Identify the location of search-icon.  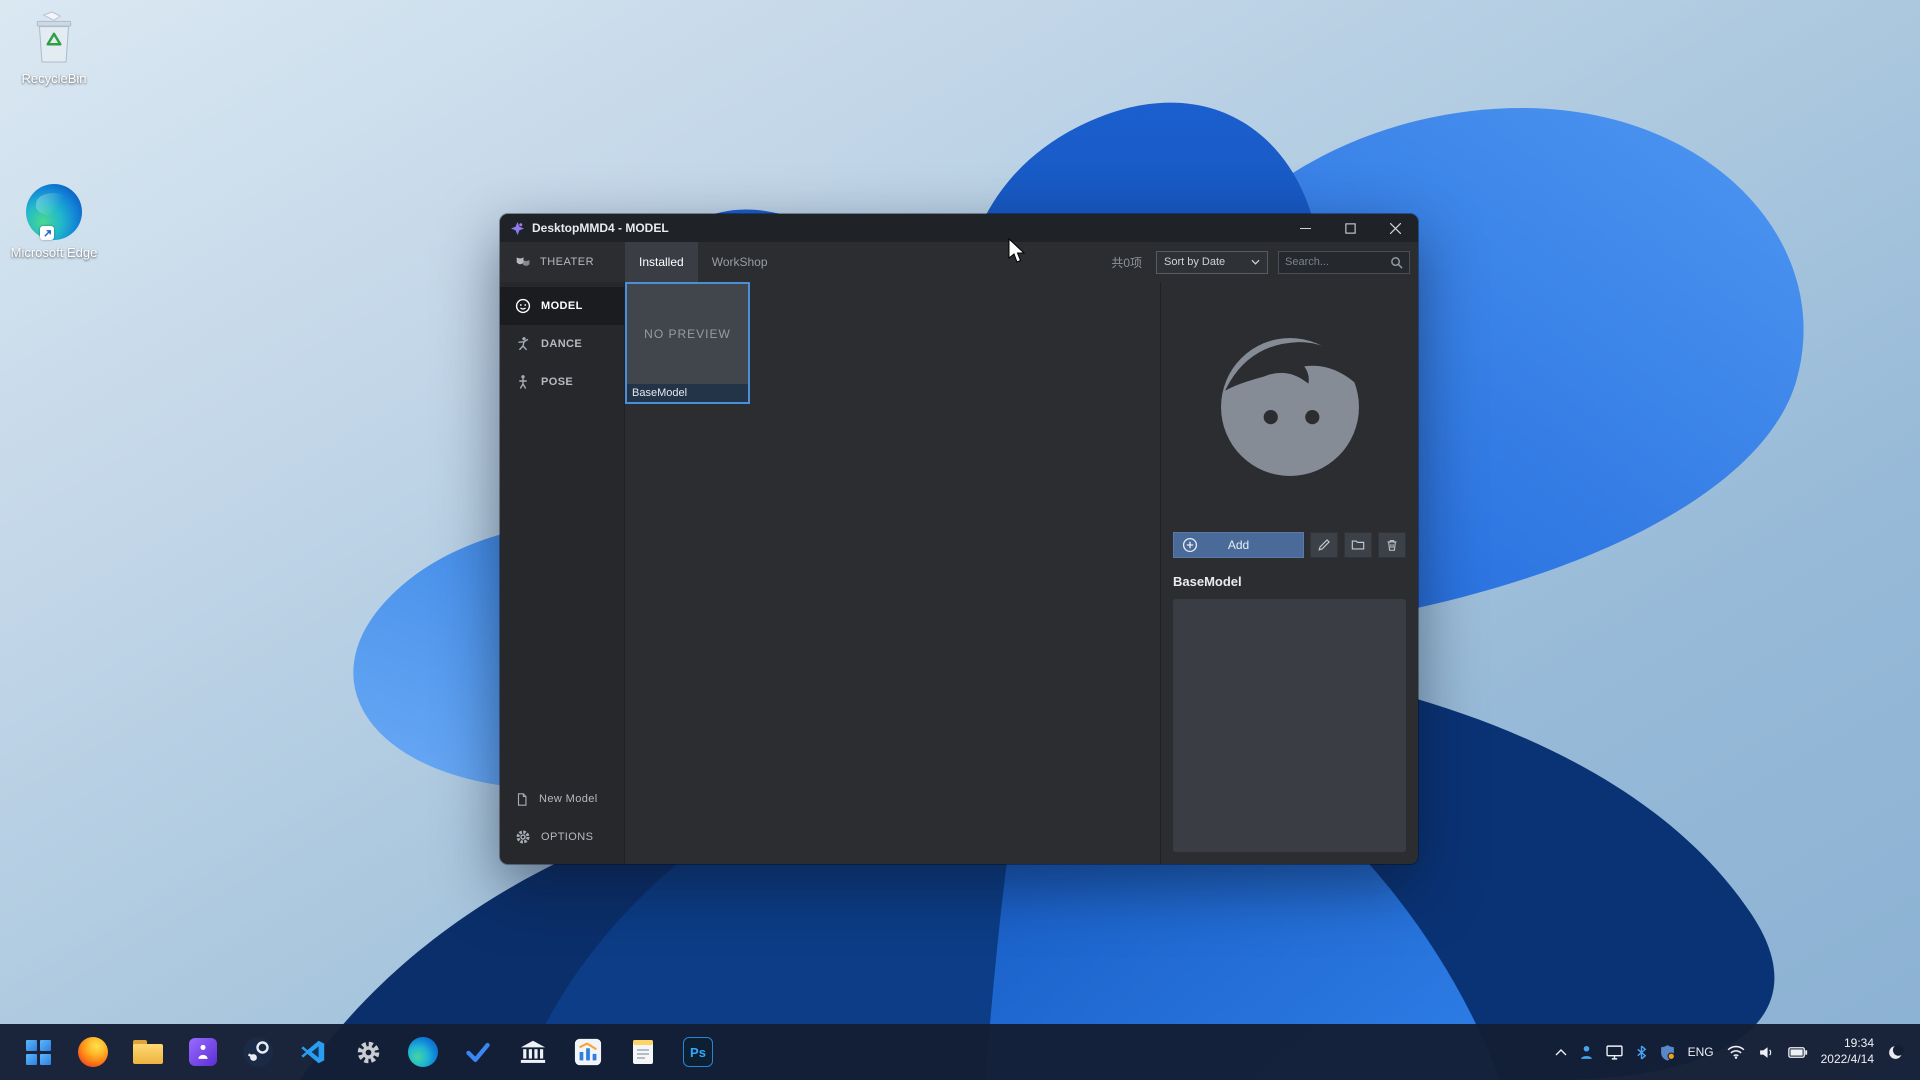
(1396, 262).